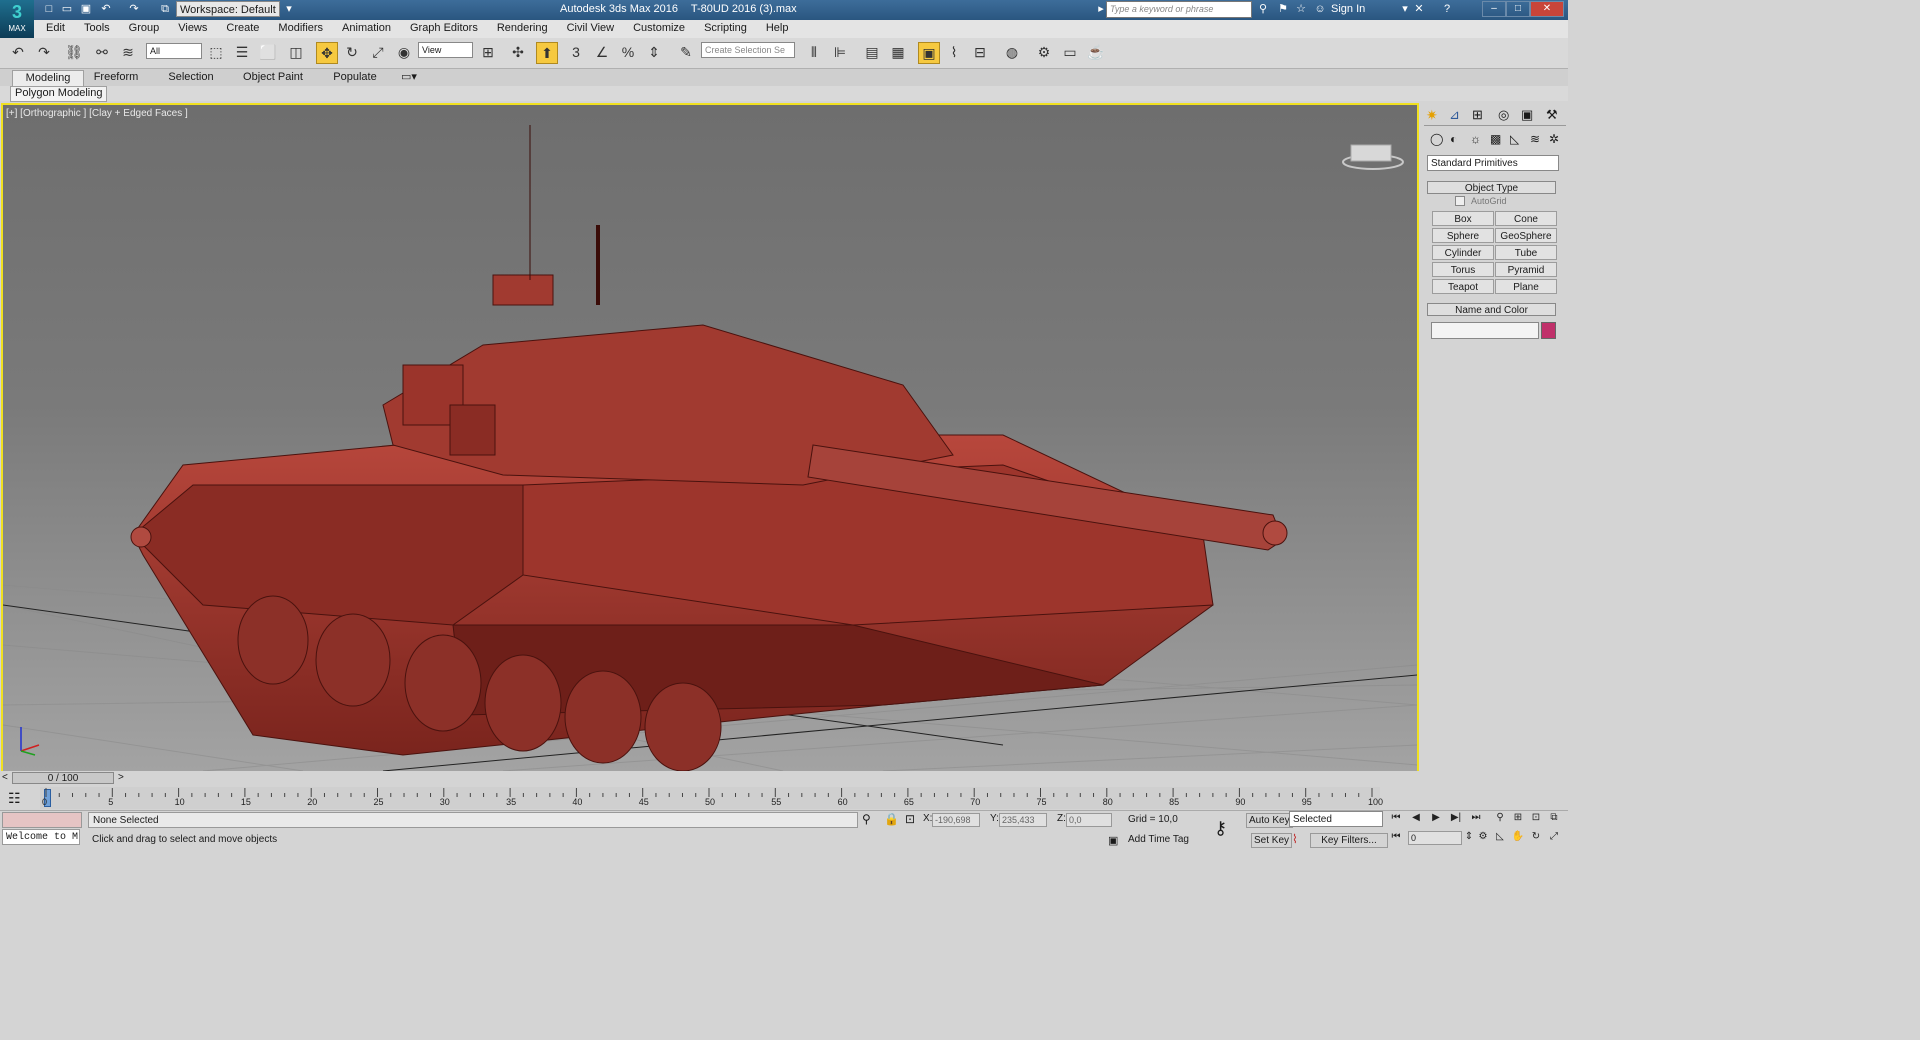 Image resolution: width=1920 pixels, height=1040 pixels. What do you see at coordinates (1552, 115) in the screenshot?
I see `utilities-tab-icon: ⚒` at bounding box center [1552, 115].